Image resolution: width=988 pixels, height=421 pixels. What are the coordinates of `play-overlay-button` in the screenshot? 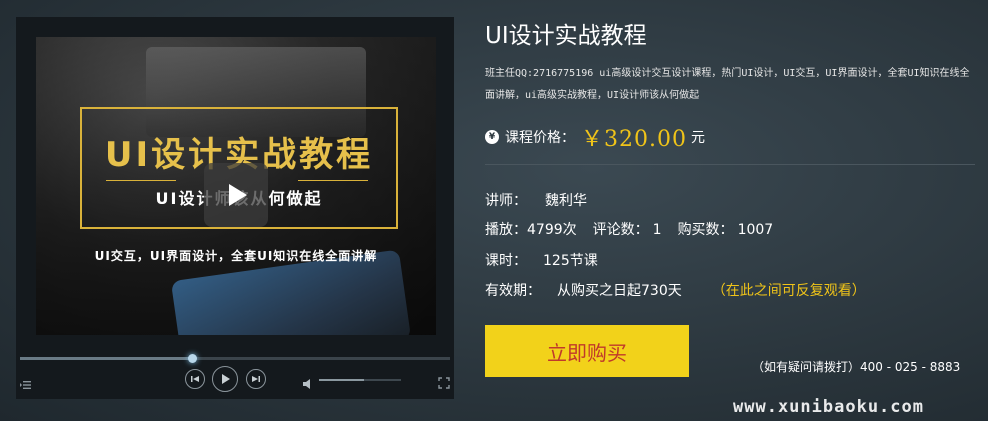 It's located at (236, 195).